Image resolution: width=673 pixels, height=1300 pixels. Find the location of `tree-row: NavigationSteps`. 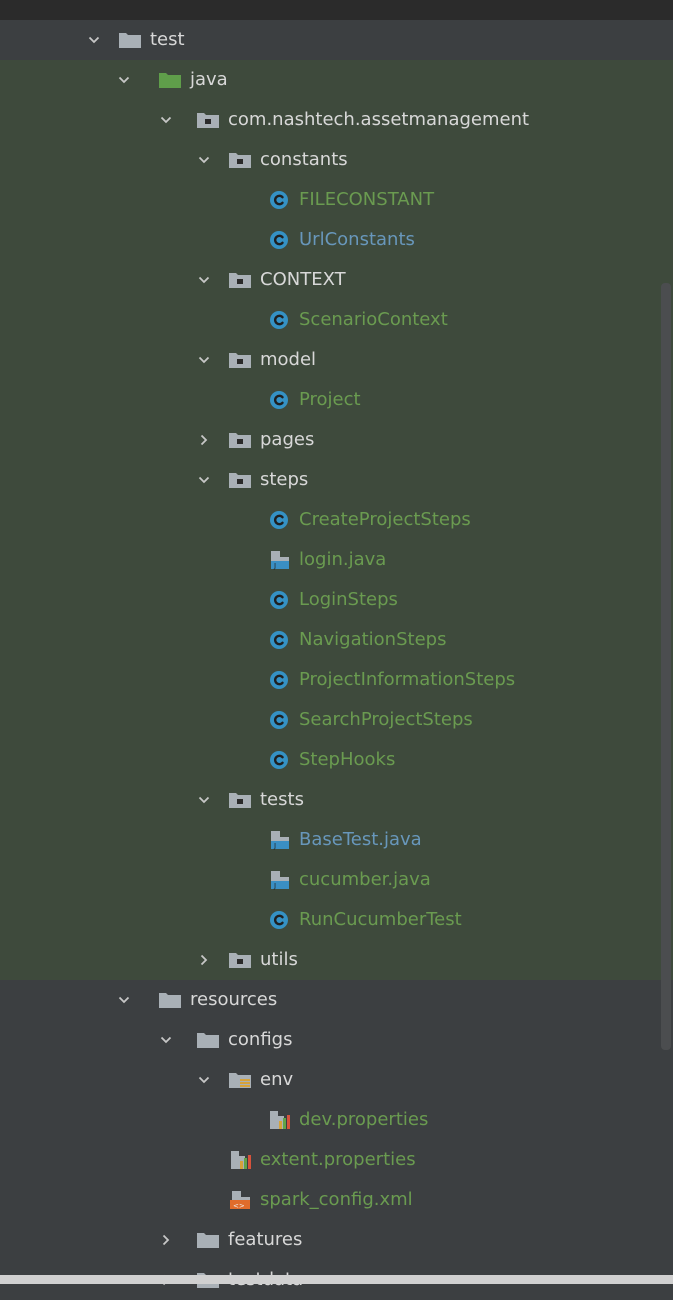

tree-row: NavigationSteps is located at coordinates (336, 640).